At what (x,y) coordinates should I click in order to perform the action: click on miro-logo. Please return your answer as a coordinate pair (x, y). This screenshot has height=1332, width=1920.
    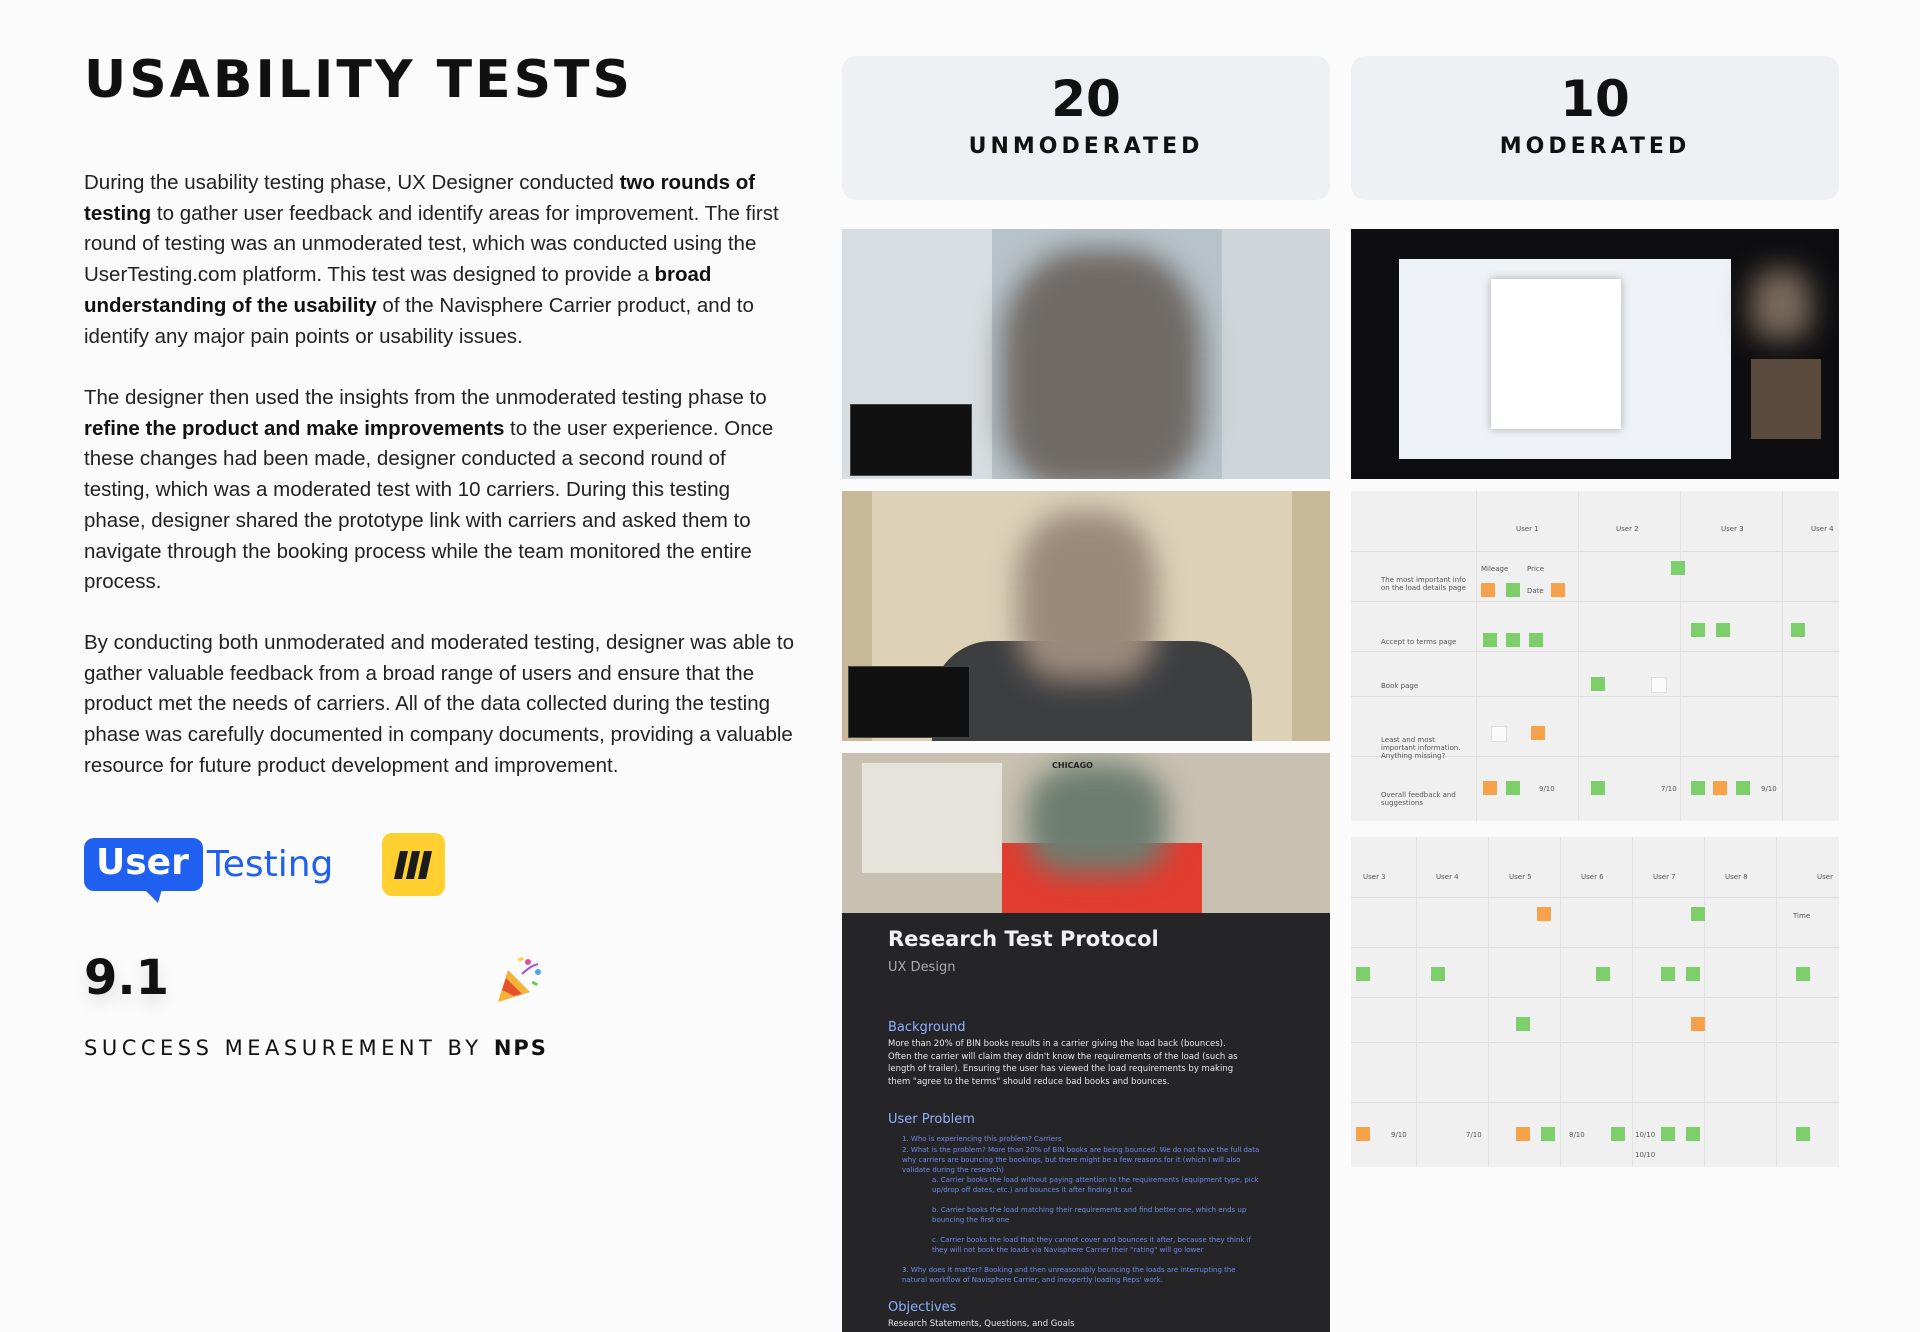
    Looking at the image, I should click on (413, 864).